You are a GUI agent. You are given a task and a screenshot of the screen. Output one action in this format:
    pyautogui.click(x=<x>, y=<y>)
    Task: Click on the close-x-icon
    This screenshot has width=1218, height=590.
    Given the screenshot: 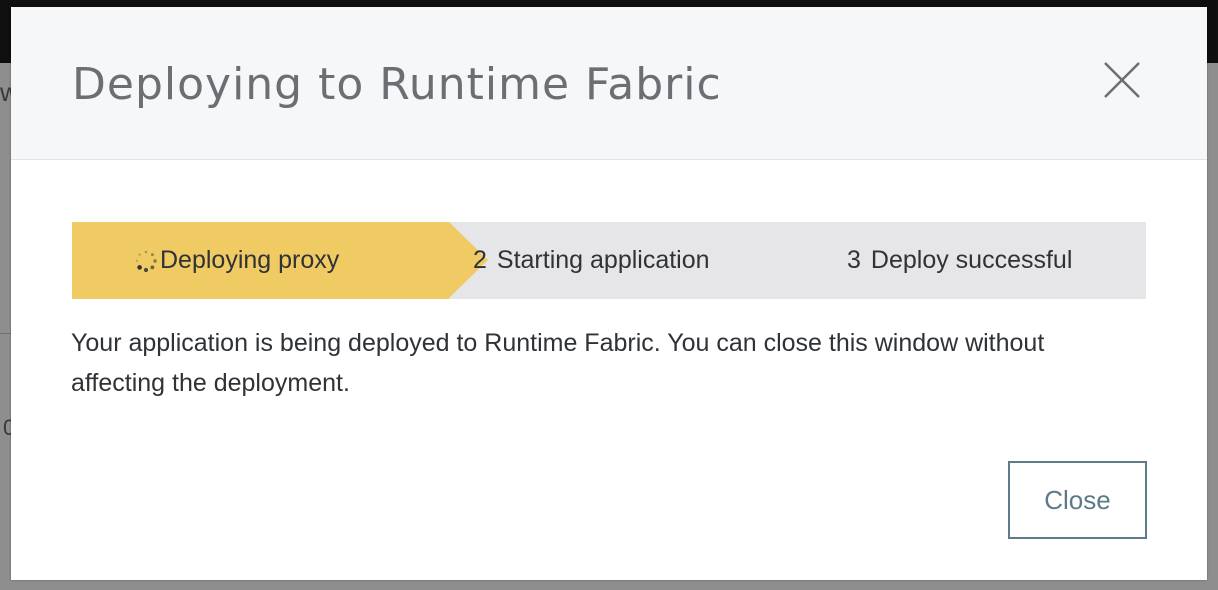 What is the action you would take?
    pyautogui.click(x=1122, y=80)
    